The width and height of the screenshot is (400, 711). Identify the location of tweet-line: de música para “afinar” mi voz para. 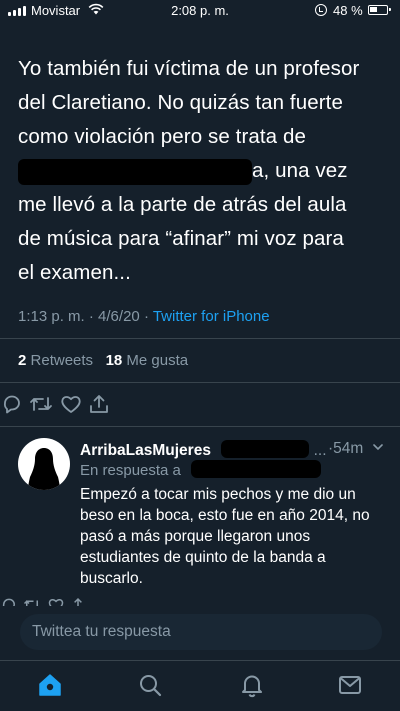
(181, 238).